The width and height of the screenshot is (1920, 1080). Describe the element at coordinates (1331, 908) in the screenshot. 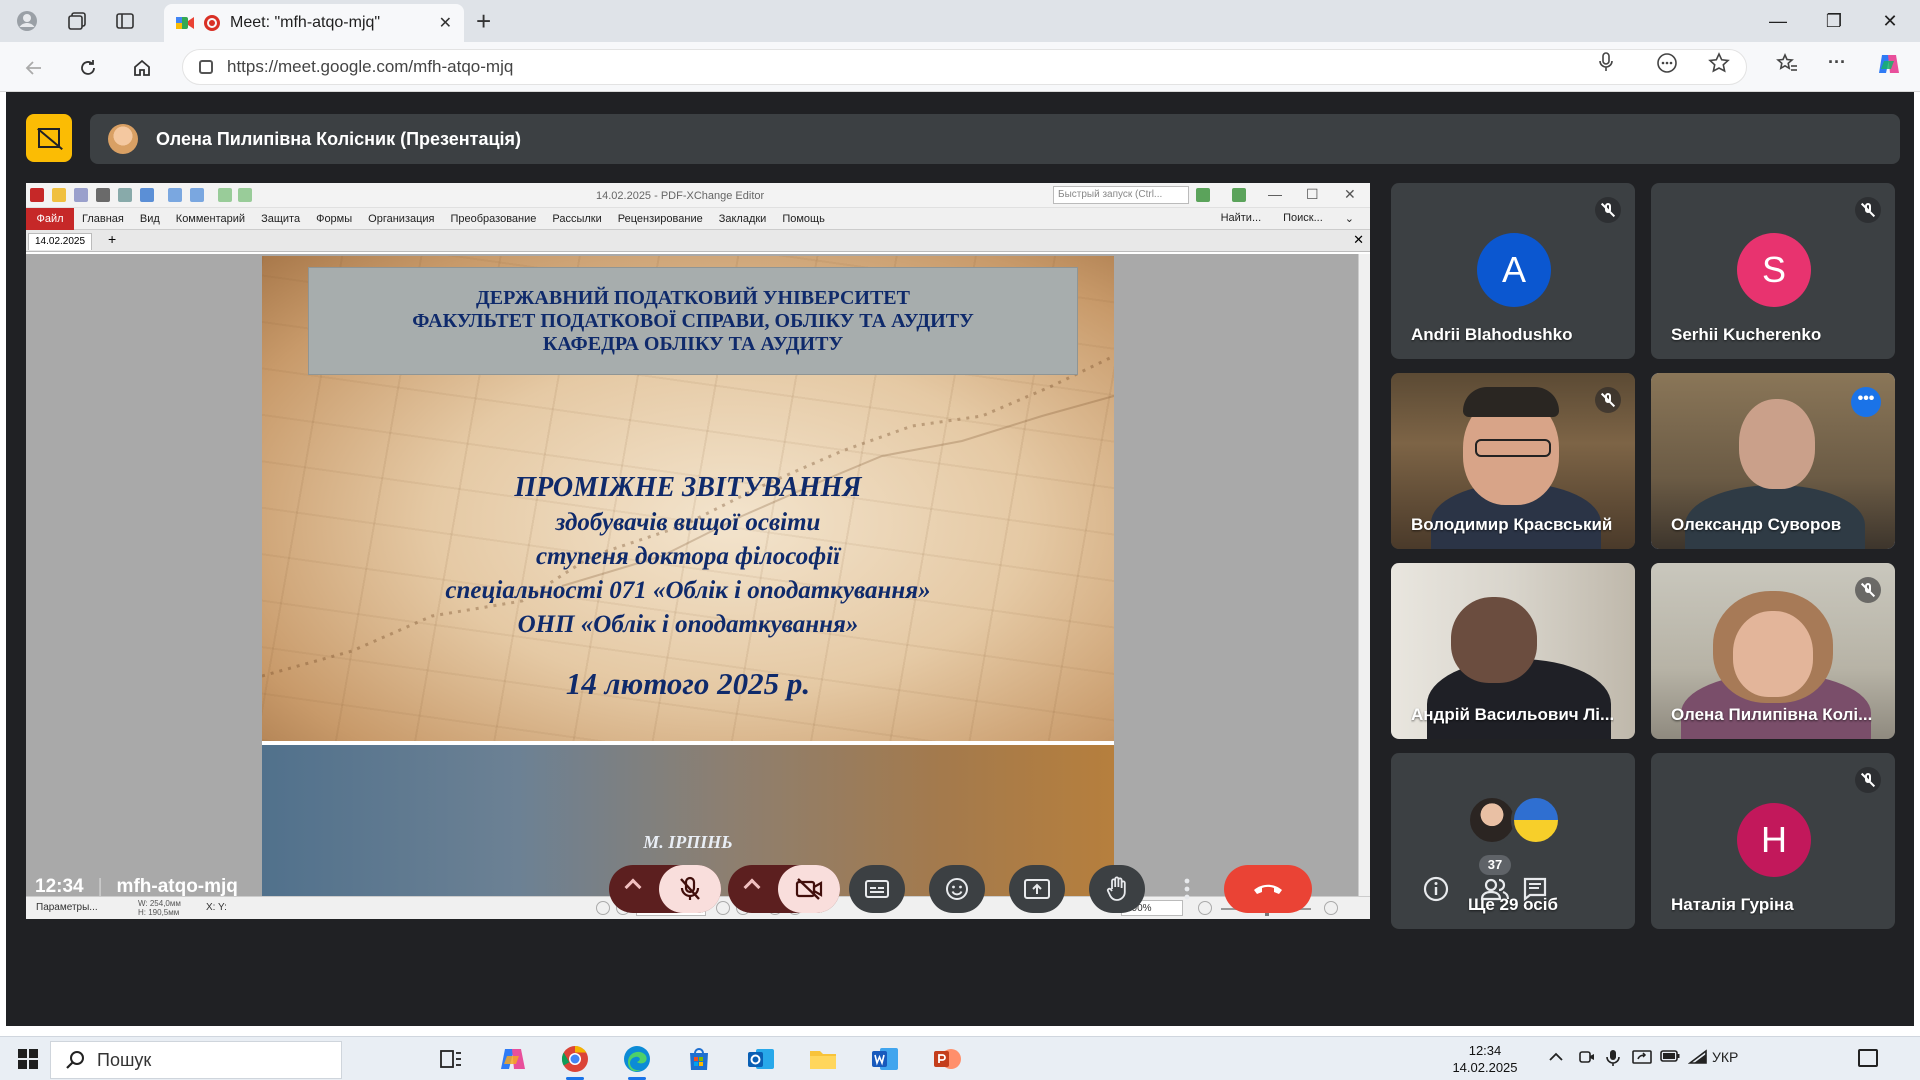

I see `zoom-in-icon` at that location.